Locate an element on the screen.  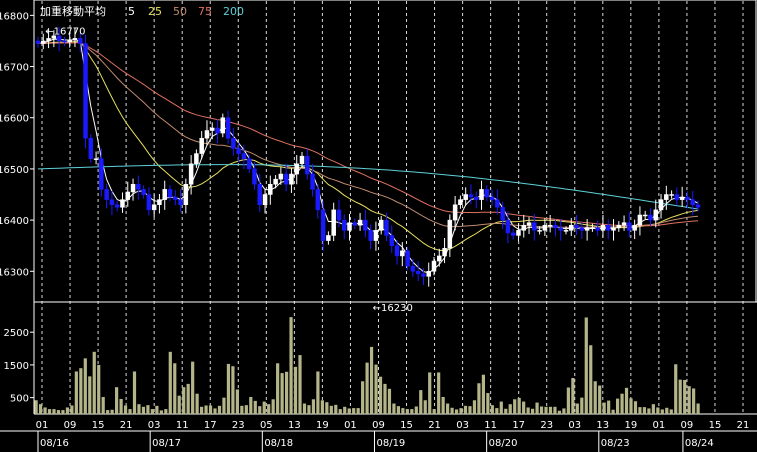
date-label: 08/24 is located at coordinates (699, 443).